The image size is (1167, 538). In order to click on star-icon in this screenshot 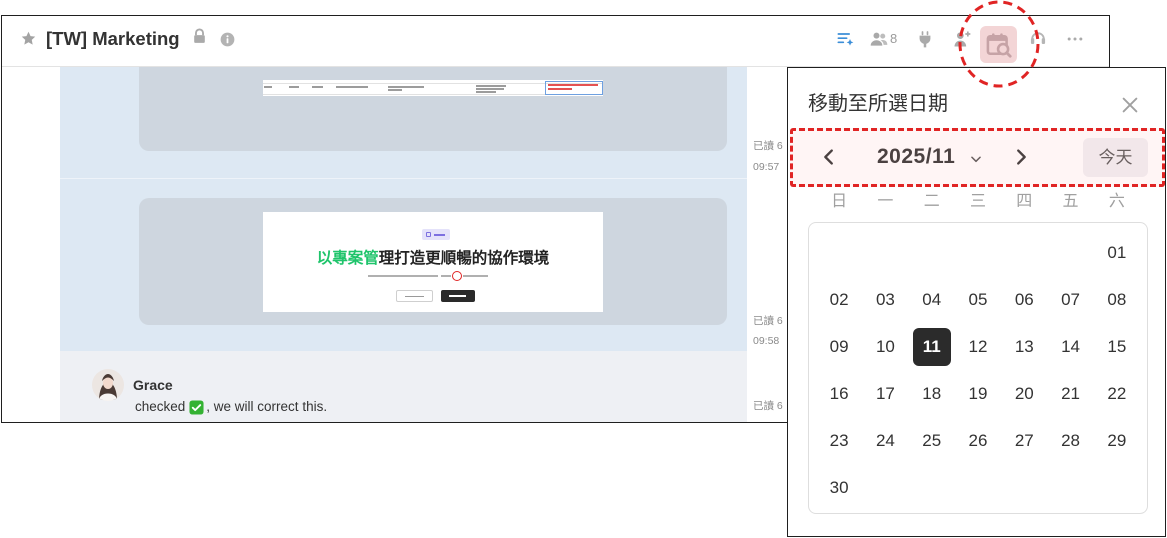, I will do `click(28, 38)`.